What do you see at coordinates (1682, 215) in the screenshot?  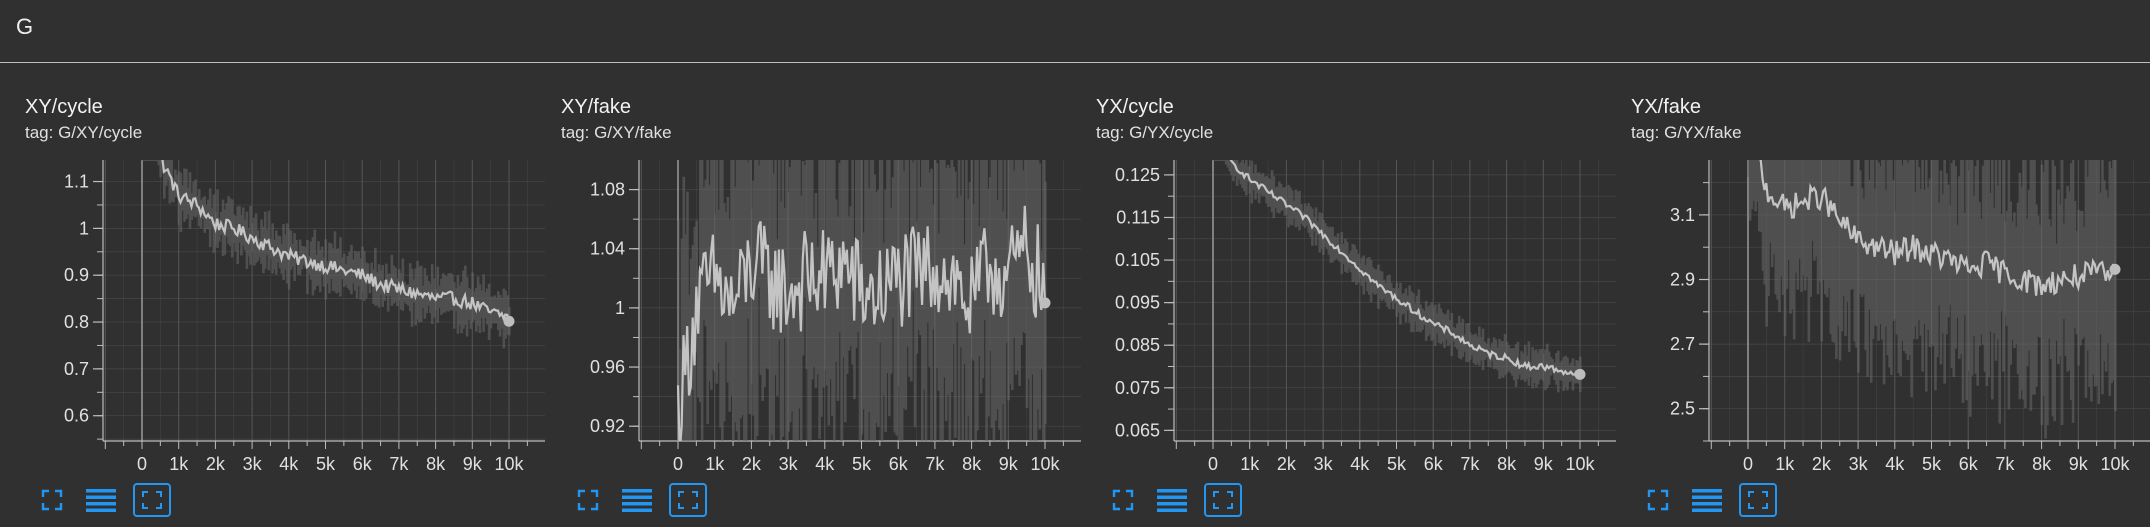 I see `y-tick-label: 3.1` at bounding box center [1682, 215].